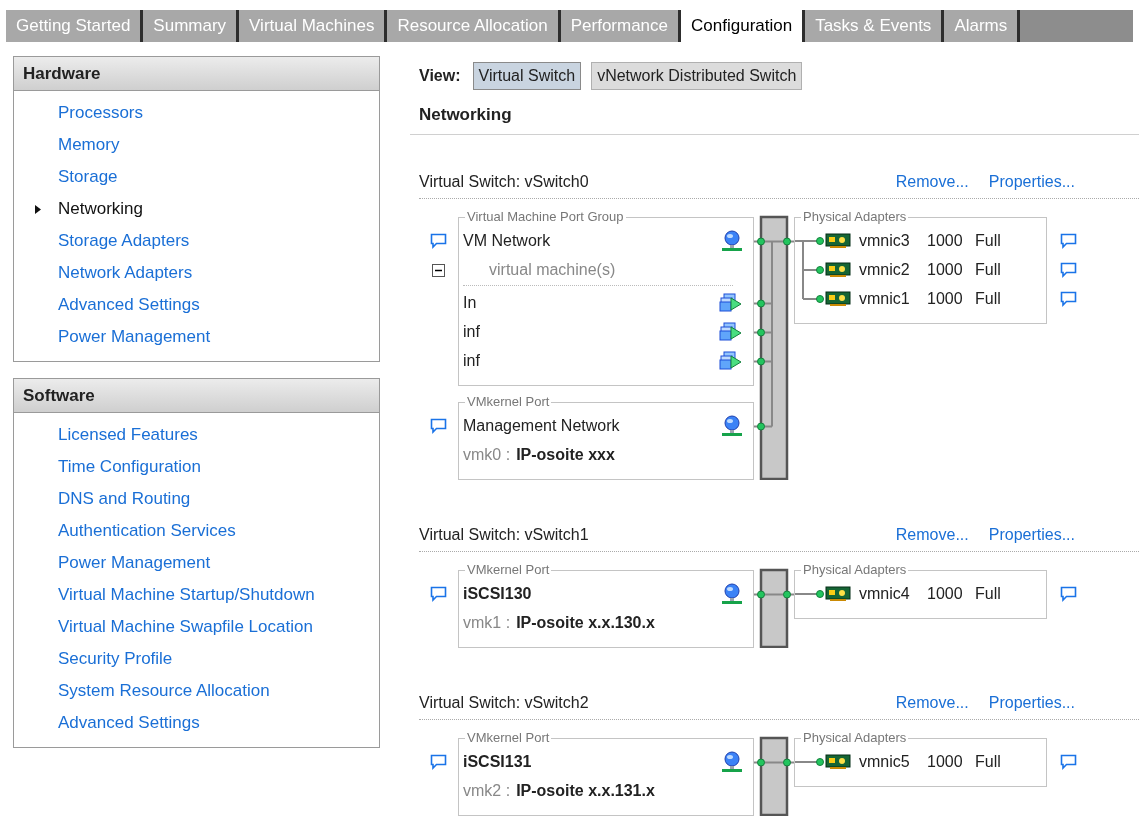 The image size is (1139, 828). I want to click on view-toggle-button: Virtual Switch, so click(527, 76).